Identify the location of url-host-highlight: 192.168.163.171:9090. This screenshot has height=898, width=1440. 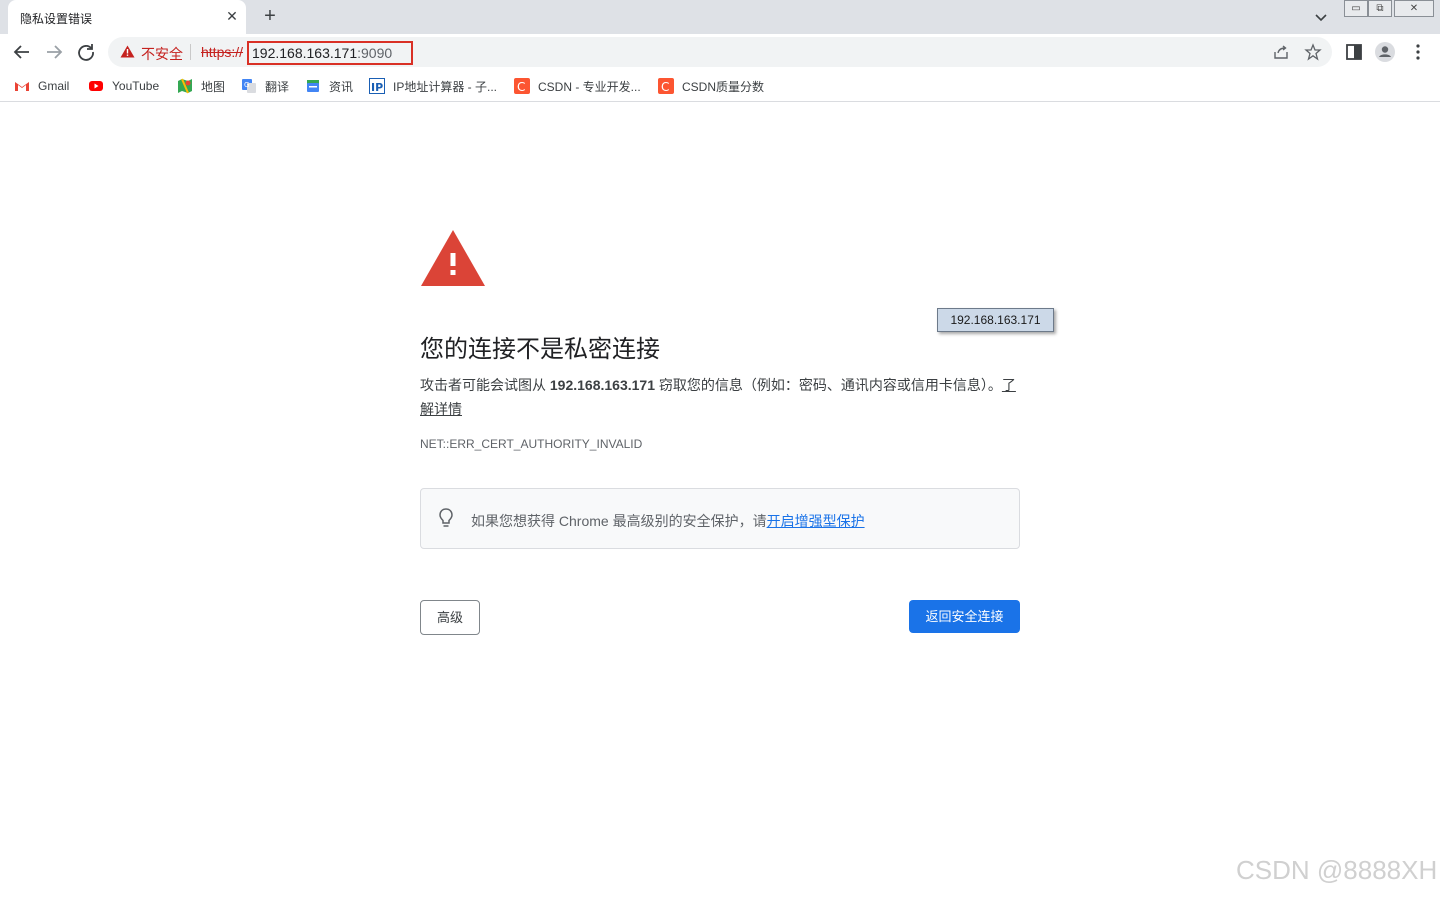
(330, 53).